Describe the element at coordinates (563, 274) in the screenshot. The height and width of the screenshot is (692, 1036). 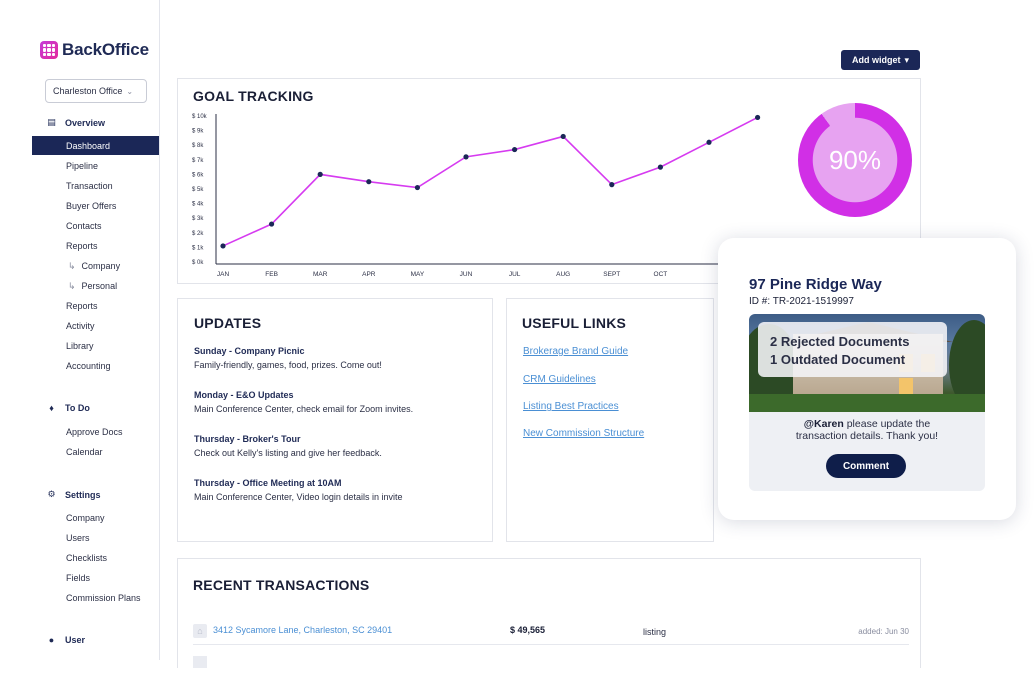
I see `x-tick-label: AUG` at that location.